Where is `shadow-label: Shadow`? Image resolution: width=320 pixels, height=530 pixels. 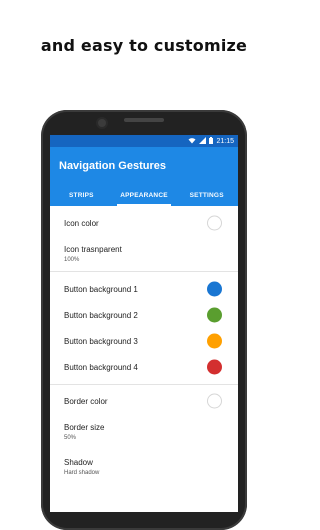 shadow-label: Shadow is located at coordinates (78, 462).